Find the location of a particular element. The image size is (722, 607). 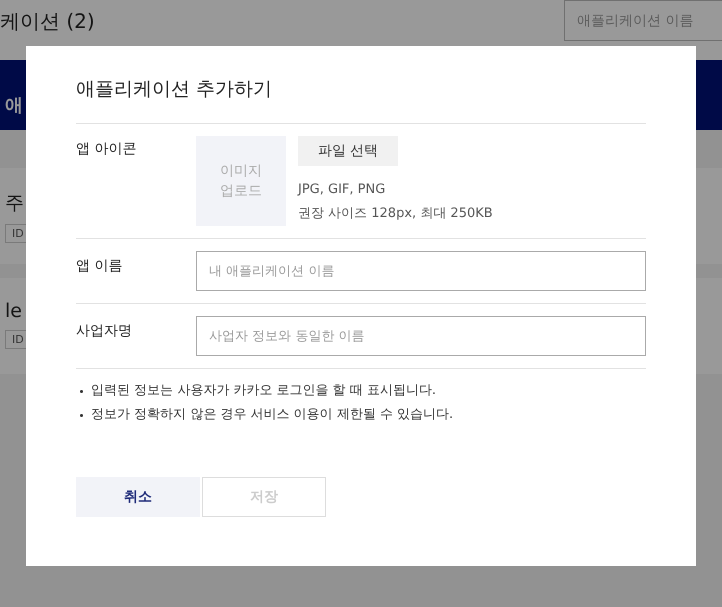

app-name: le is located at coordinates (13, 311).